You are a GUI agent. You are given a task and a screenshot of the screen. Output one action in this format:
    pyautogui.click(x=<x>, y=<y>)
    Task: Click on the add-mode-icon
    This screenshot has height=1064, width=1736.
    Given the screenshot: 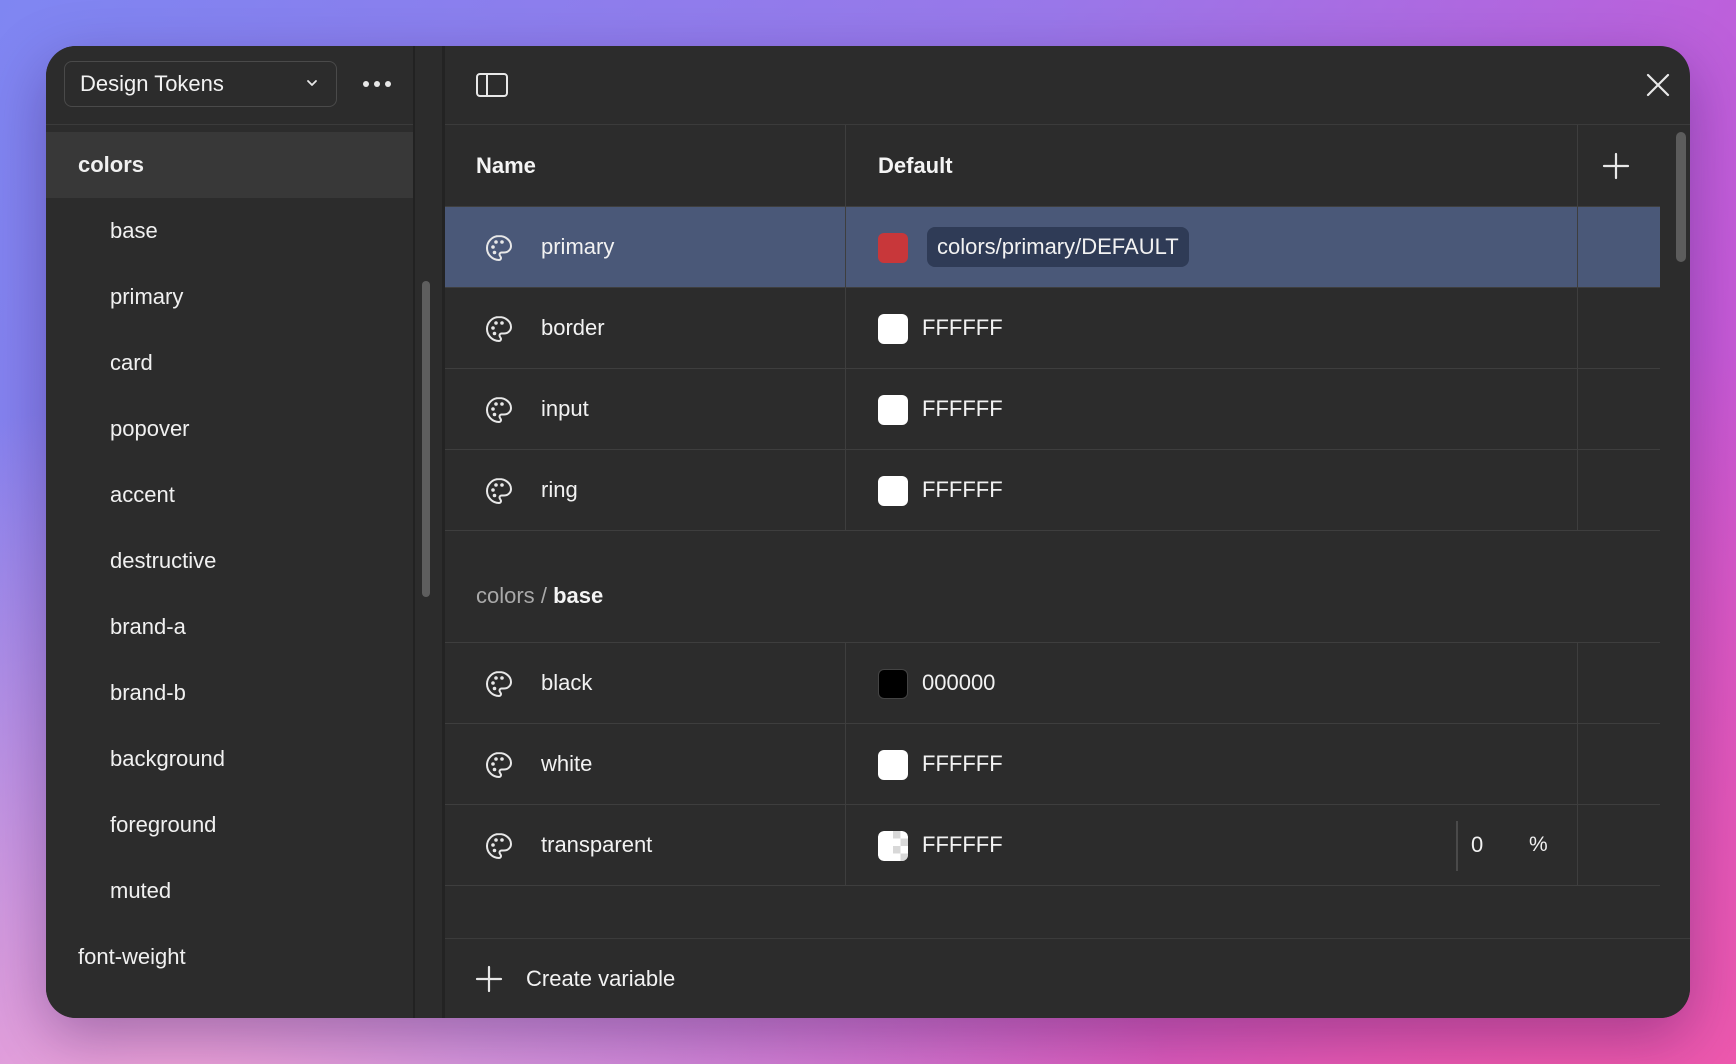 What is the action you would take?
    pyautogui.click(x=1616, y=166)
    